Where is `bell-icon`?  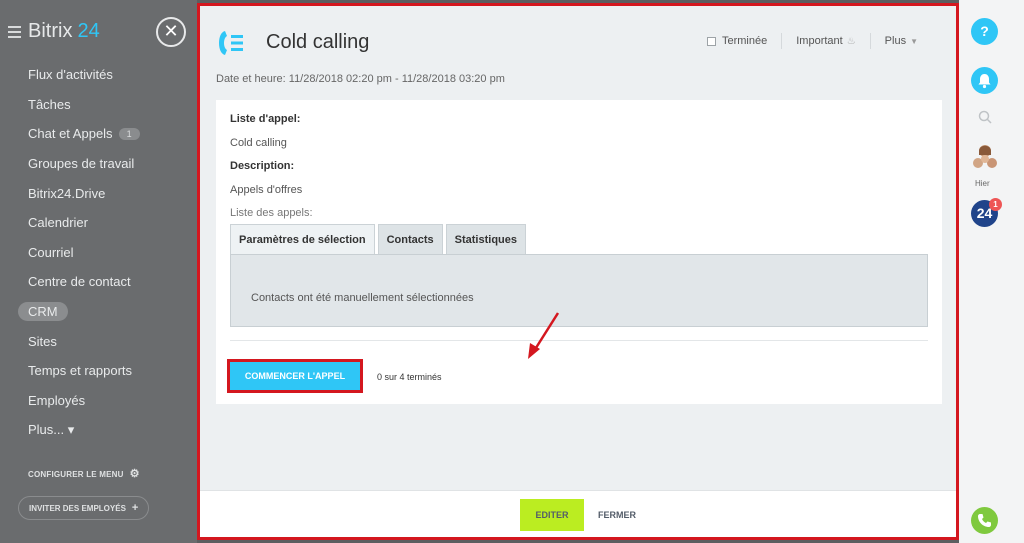
bell-icon is located at coordinates (984, 80).